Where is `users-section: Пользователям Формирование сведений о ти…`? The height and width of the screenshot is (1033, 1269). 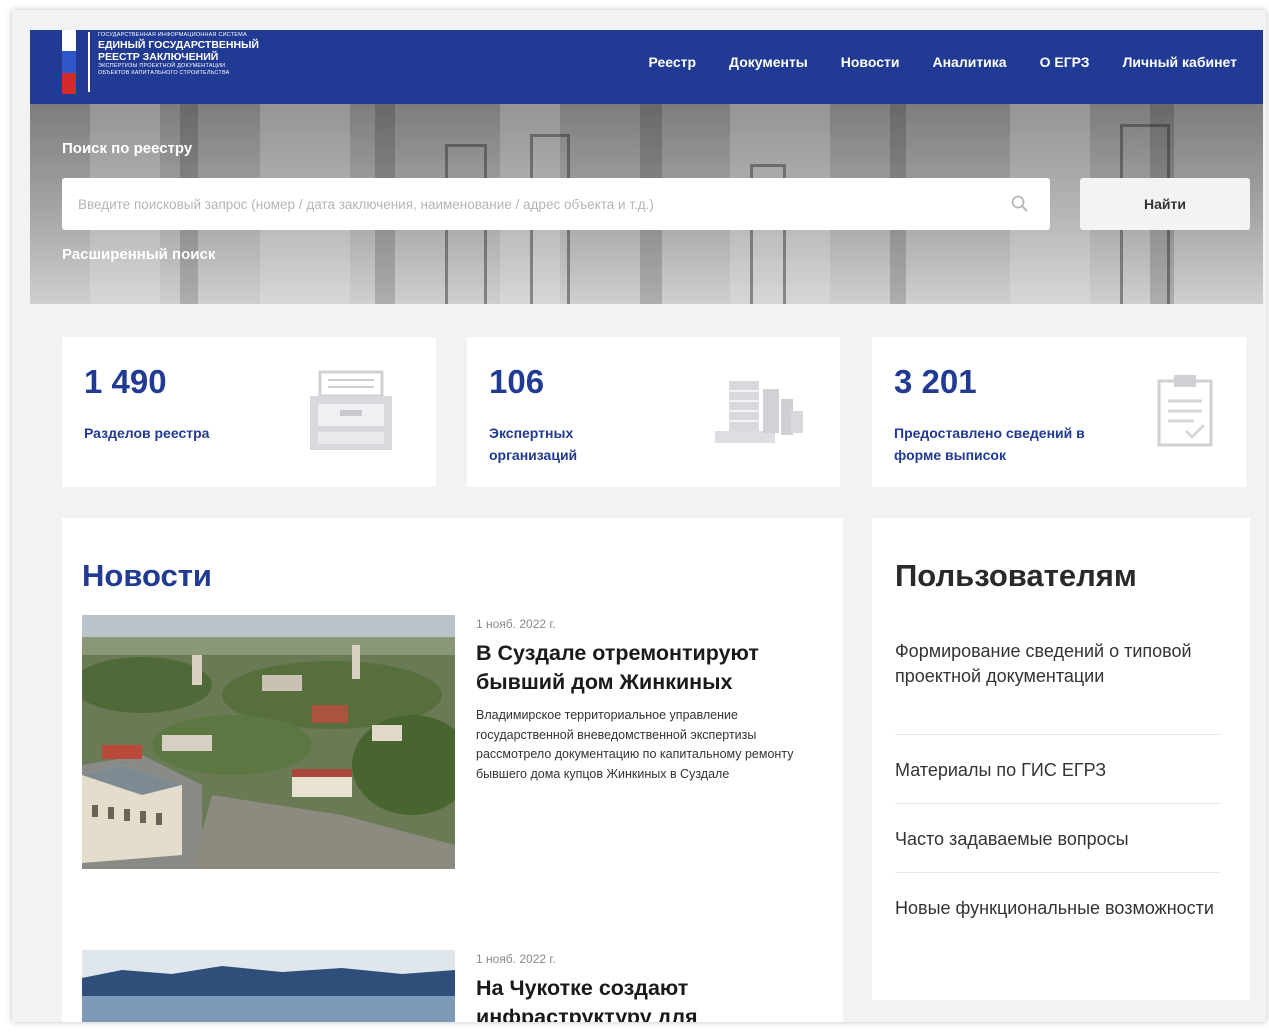
users-section: Пользователям Формирование сведений о ти… is located at coordinates (1061, 759).